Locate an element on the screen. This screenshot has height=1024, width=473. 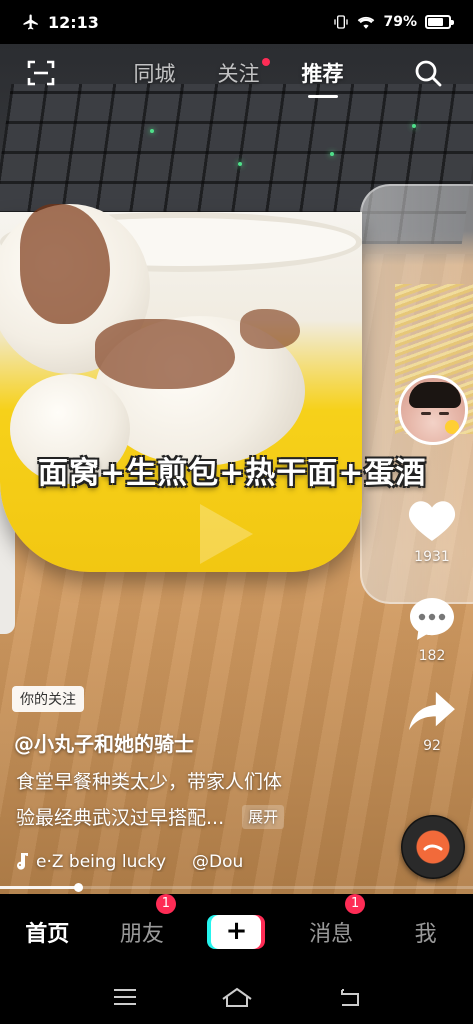
bottom-nav: 首页 朋友 1 + 消息 1 我 is located at coordinates (236, 932).